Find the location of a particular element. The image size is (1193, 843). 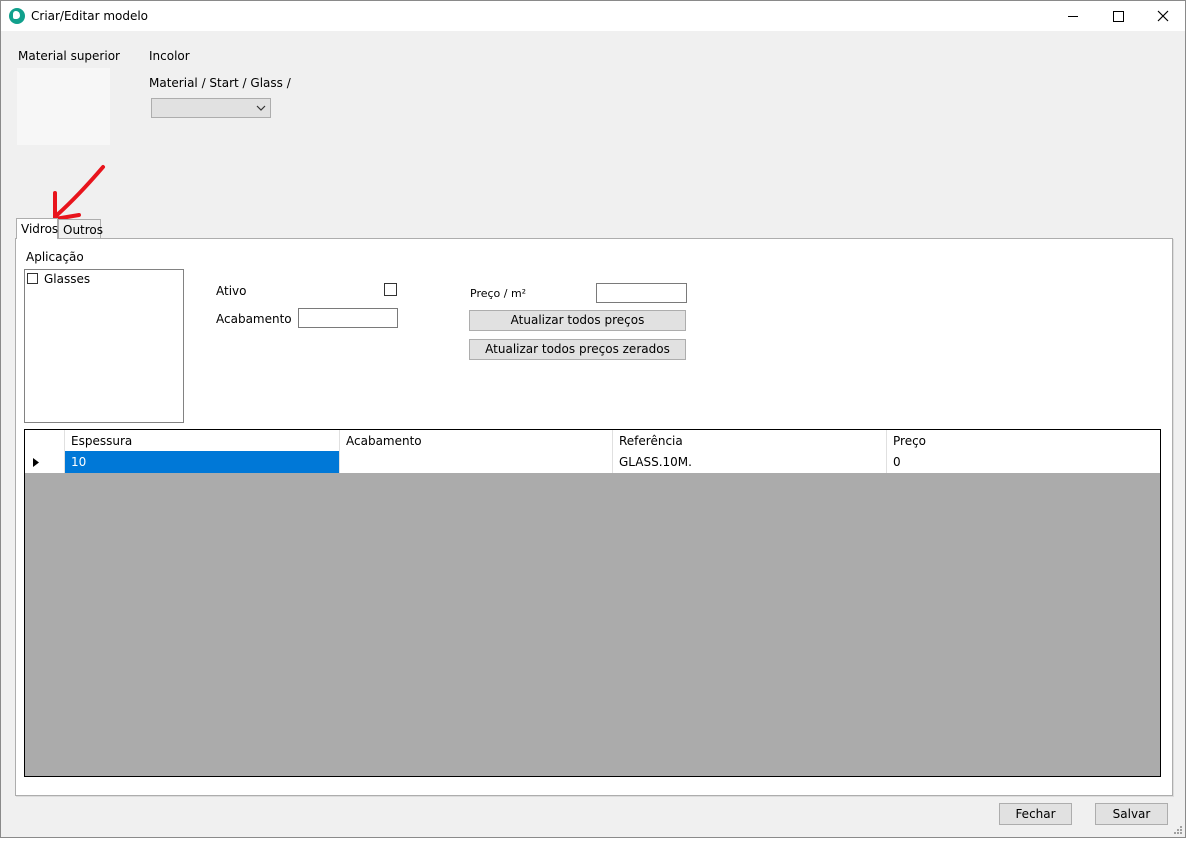

chevron-down-icon is located at coordinates (261, 108).